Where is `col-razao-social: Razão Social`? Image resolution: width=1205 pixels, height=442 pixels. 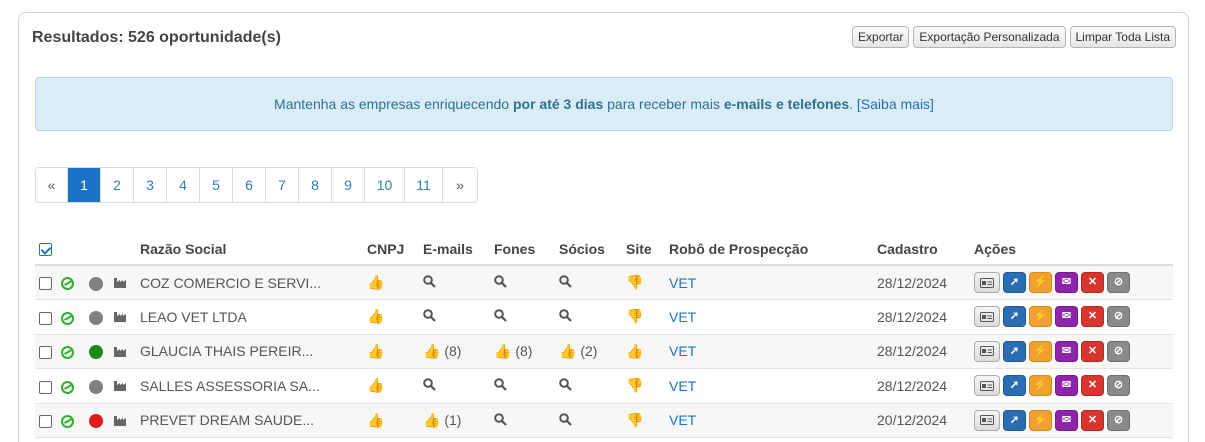
col-razao-social: Razão Social is located at coordinates (253, 249).